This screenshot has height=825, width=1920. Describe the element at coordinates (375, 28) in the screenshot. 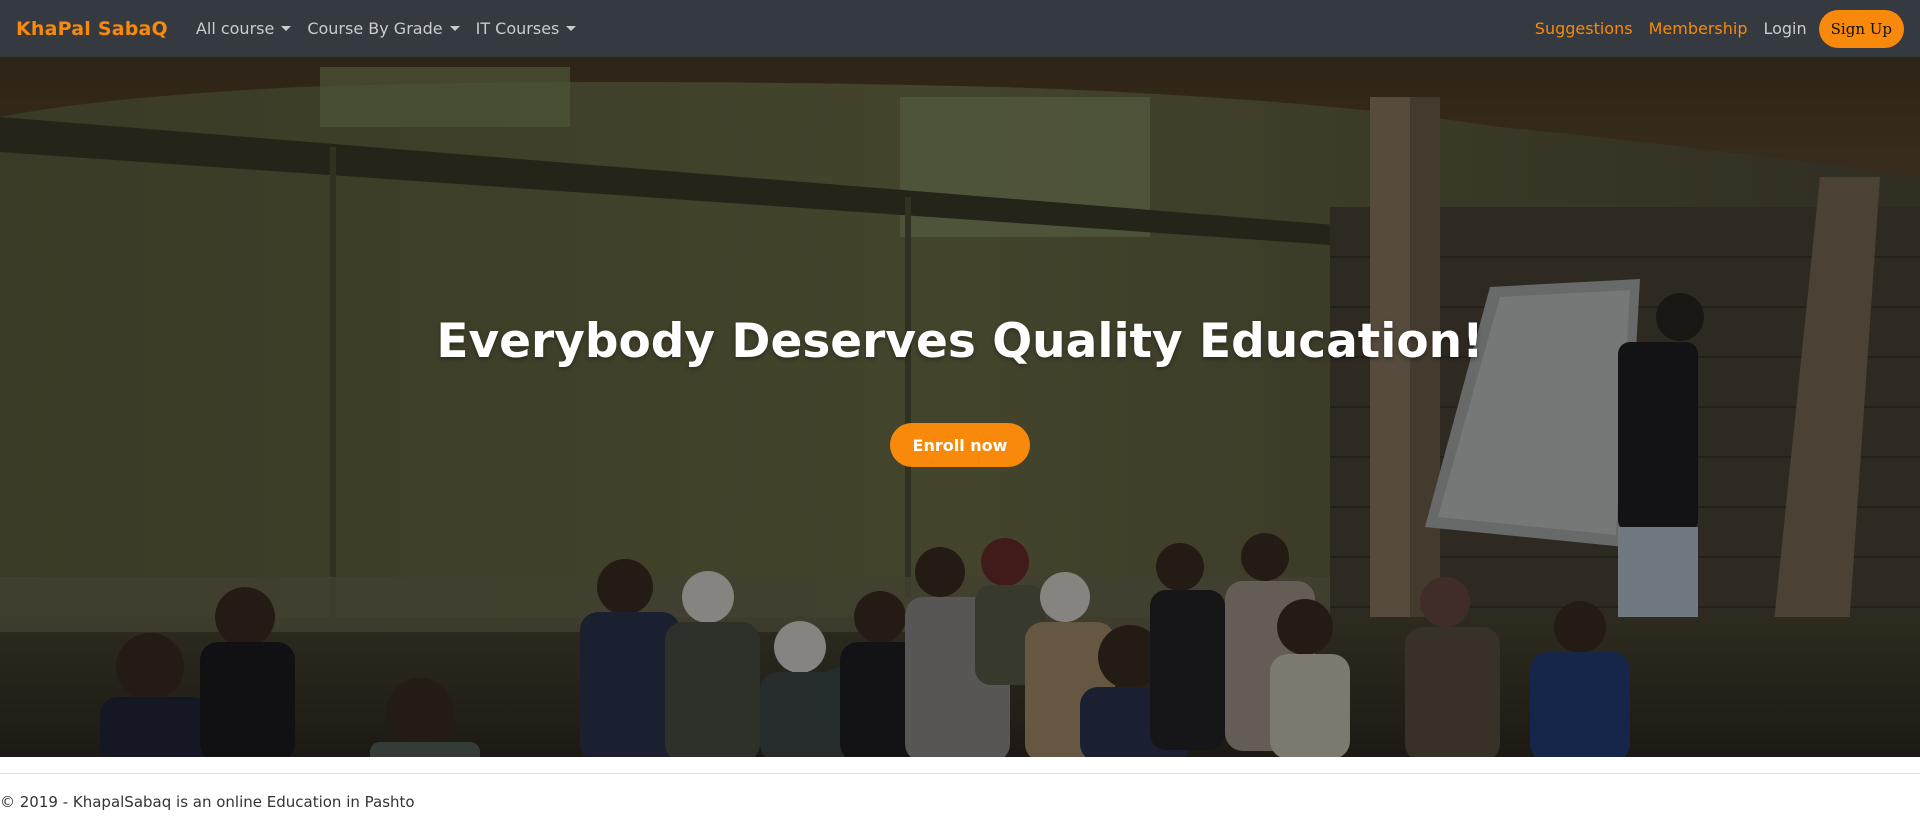

I see `course-by-grade-label: Course By Grade` at that location.